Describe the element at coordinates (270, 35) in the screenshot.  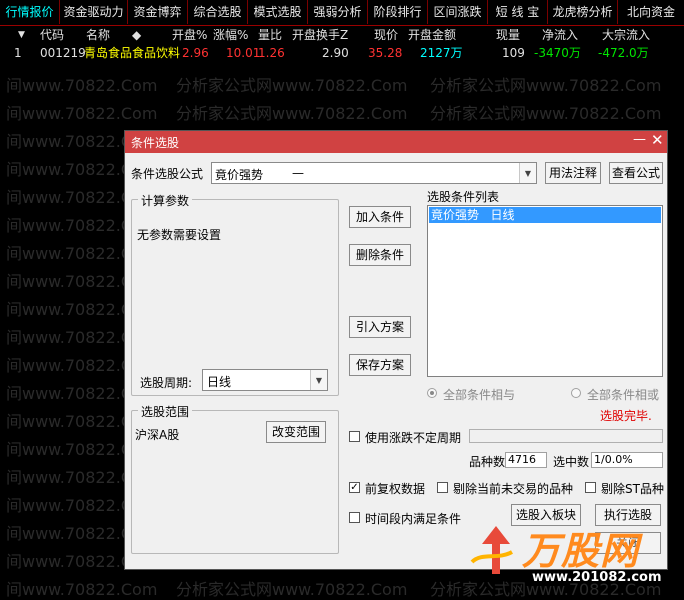
I see `col-volume-ratio: 量比` at that location.